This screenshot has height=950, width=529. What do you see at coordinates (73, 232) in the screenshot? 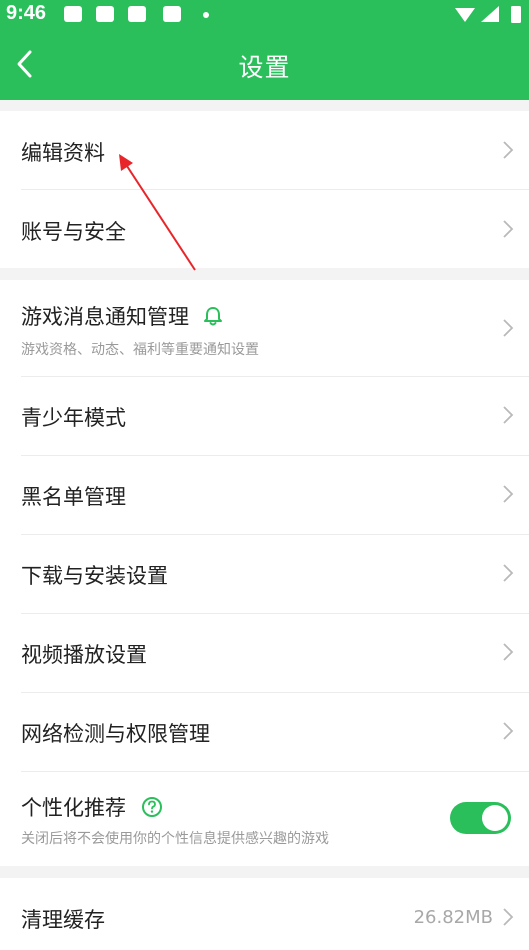
I see `account-security-label: 账号与安全` at bounding box center [73, 232].